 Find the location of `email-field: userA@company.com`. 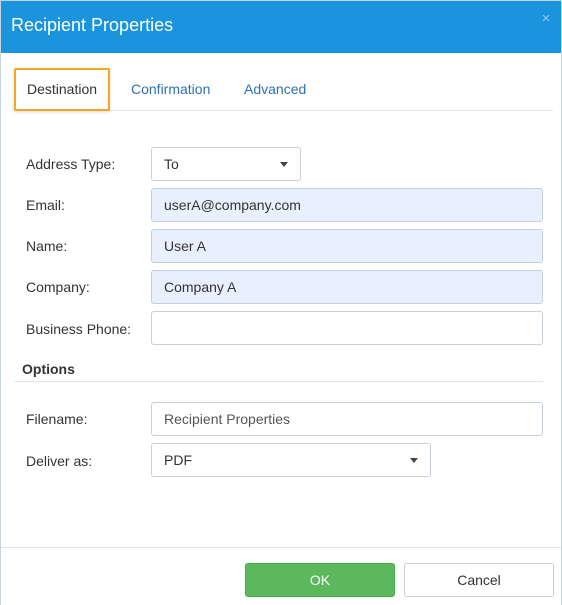

email-field: userA@company.com is located at coordinates (347, 205).